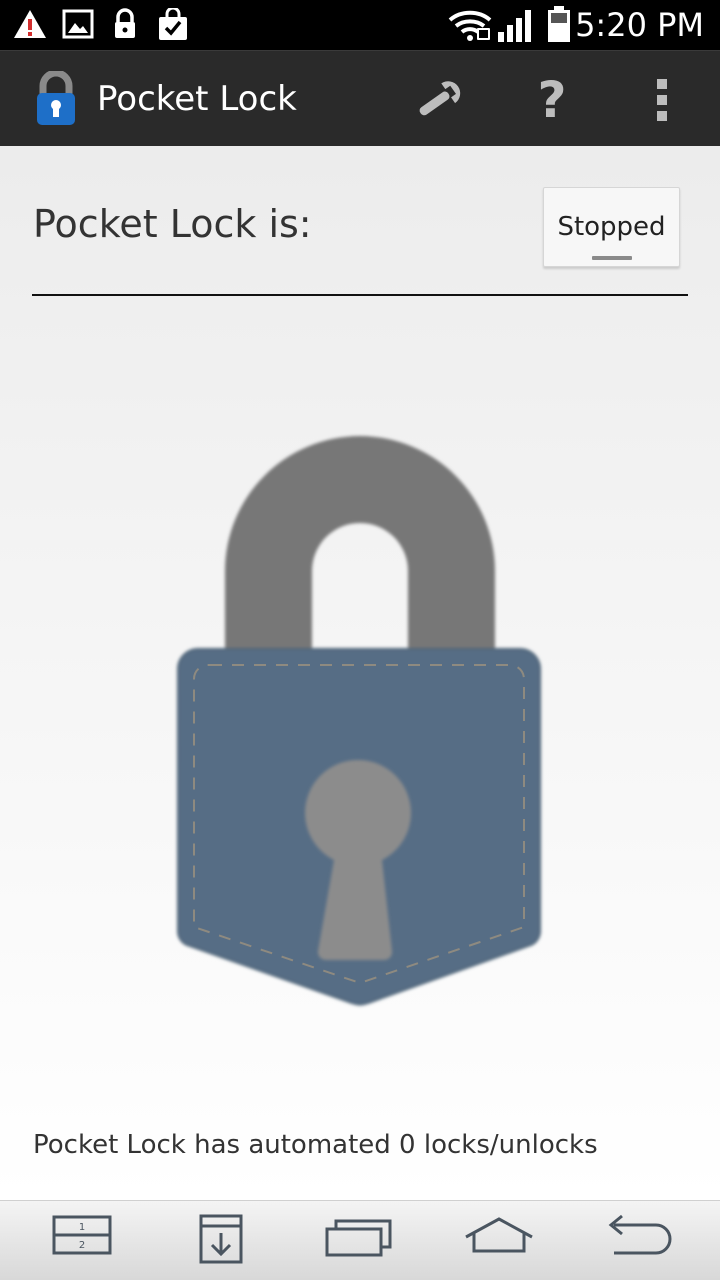 The image size is (720, 1280). Describe the element at coordinates (470, 25) in the screenshot. I see `wifi-icon` at that location.